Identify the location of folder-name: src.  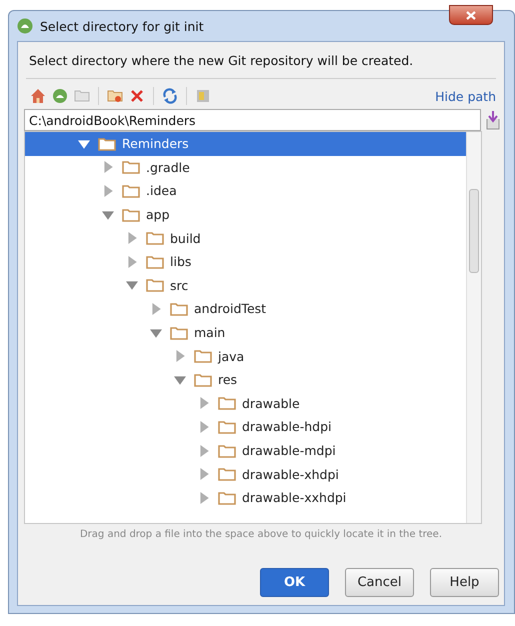
(179, 285).